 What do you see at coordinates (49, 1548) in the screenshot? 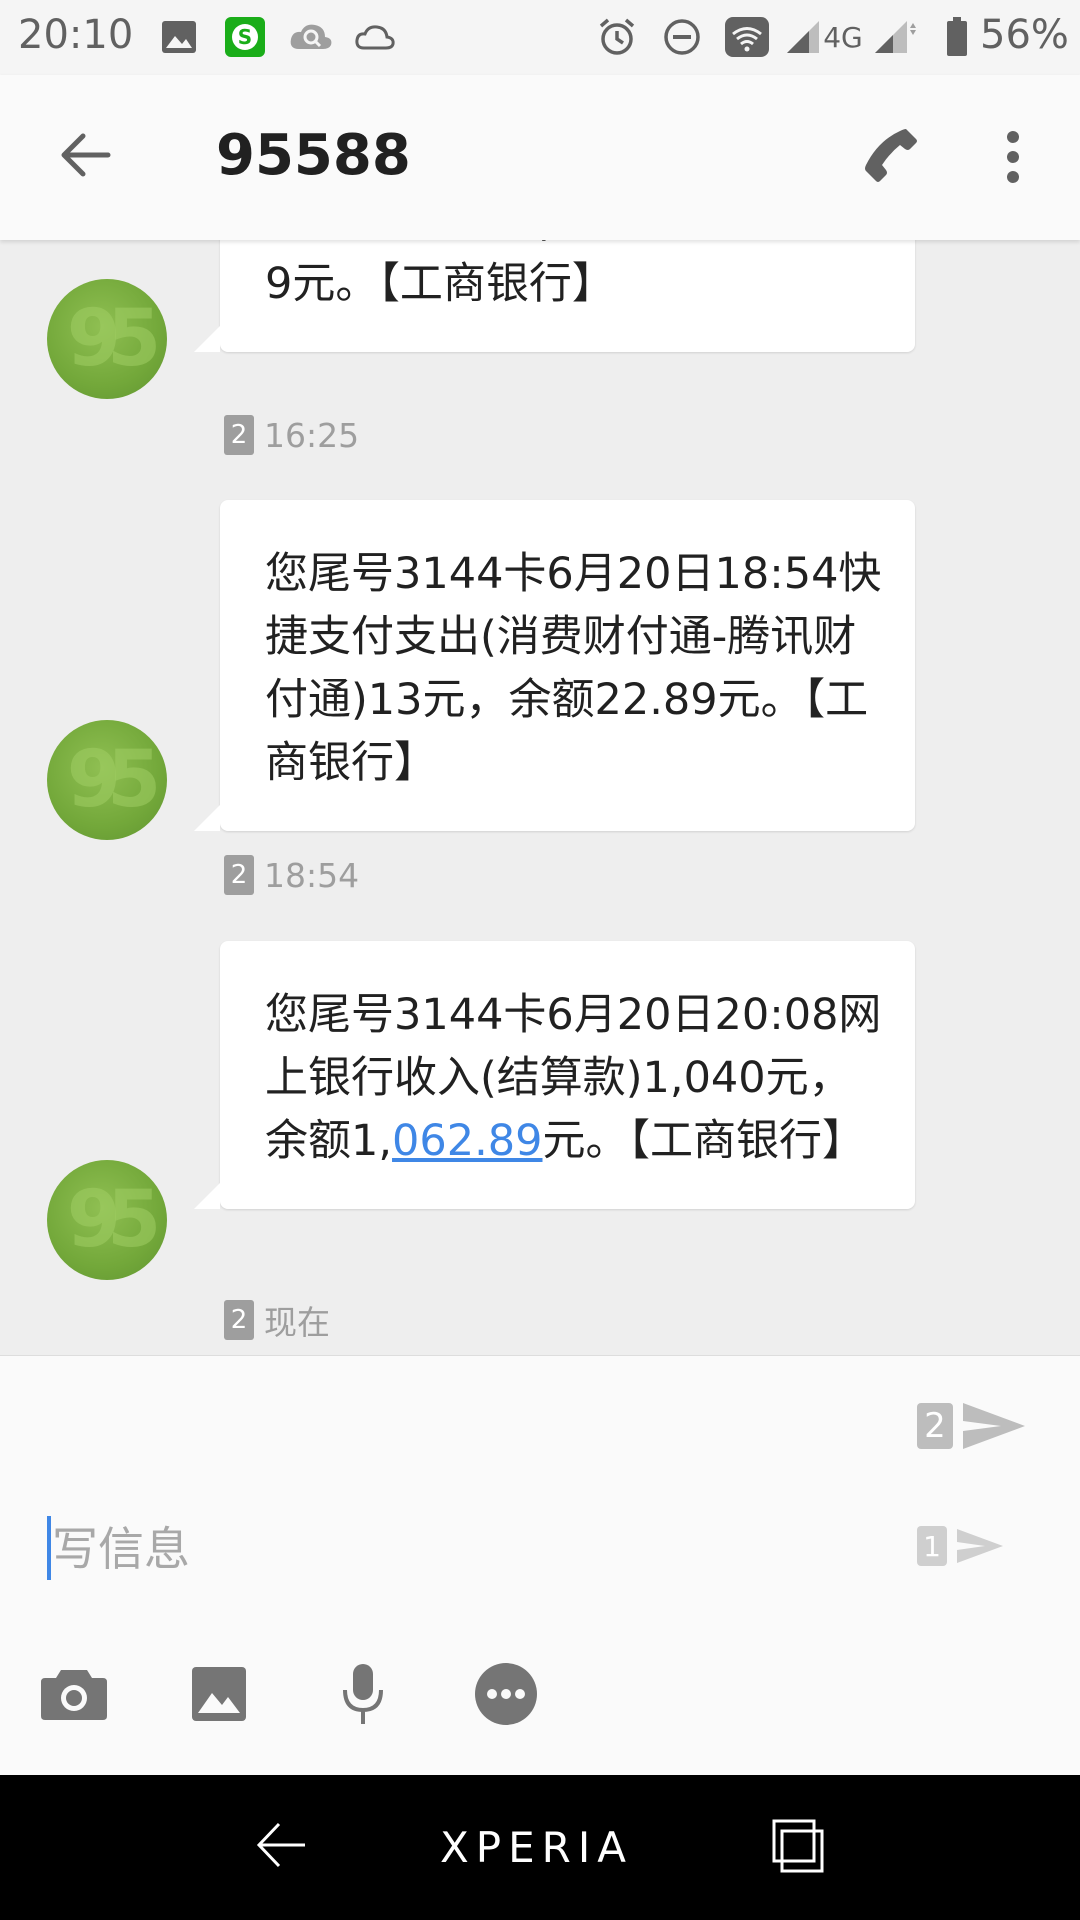
I see `text-cursor` at bounding box center [49, 1548].